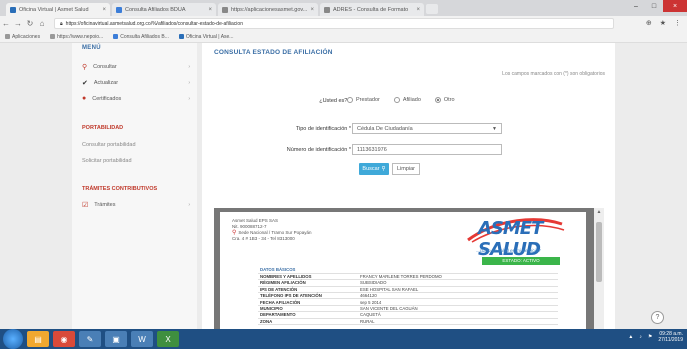  I want to click on back-icon: ←, so click(6, 23).